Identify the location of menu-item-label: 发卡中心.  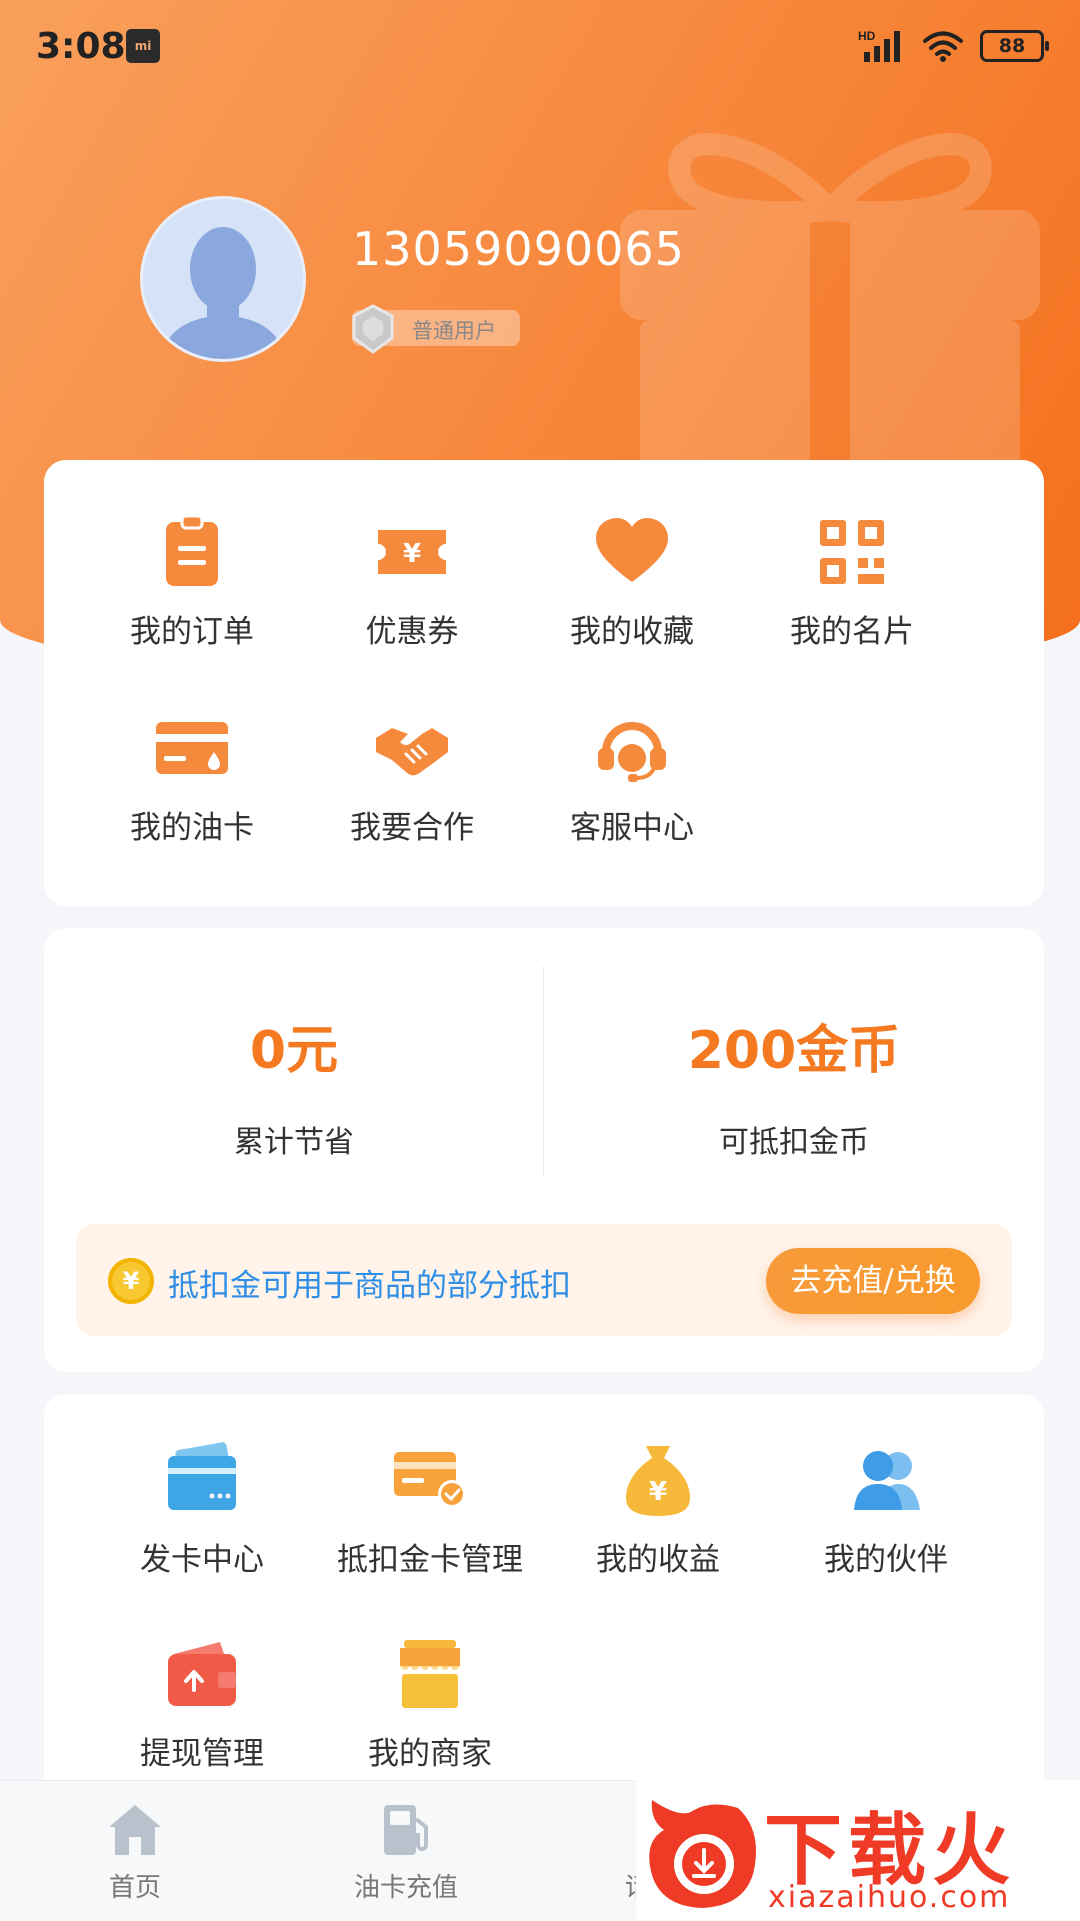
(202, 1560).